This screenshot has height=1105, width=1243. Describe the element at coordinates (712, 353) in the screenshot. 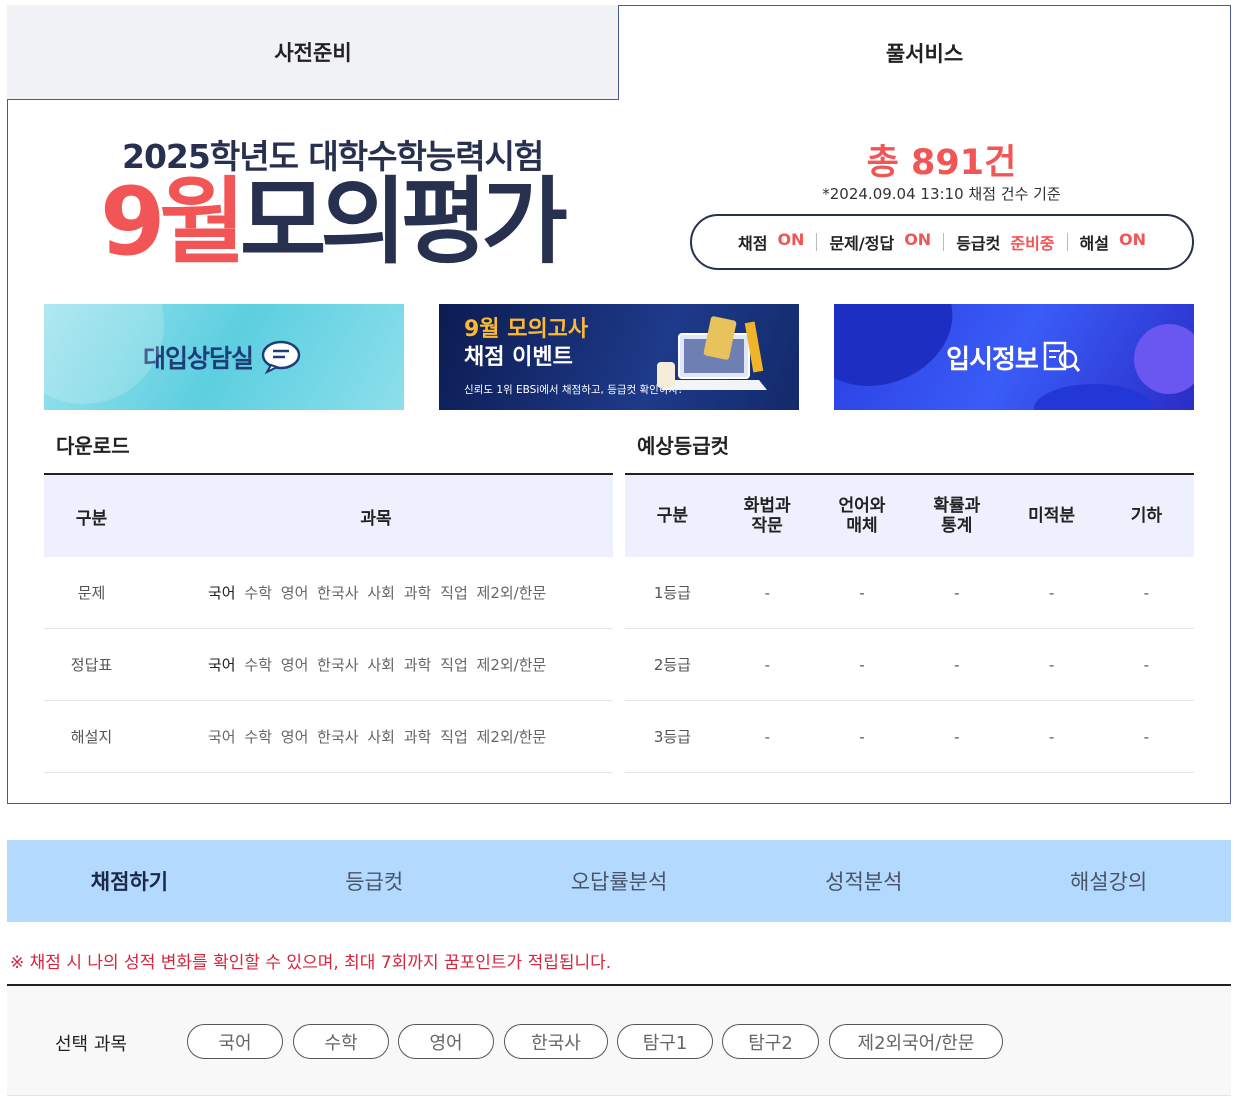

I see `laptop-prize-icon` at that location.